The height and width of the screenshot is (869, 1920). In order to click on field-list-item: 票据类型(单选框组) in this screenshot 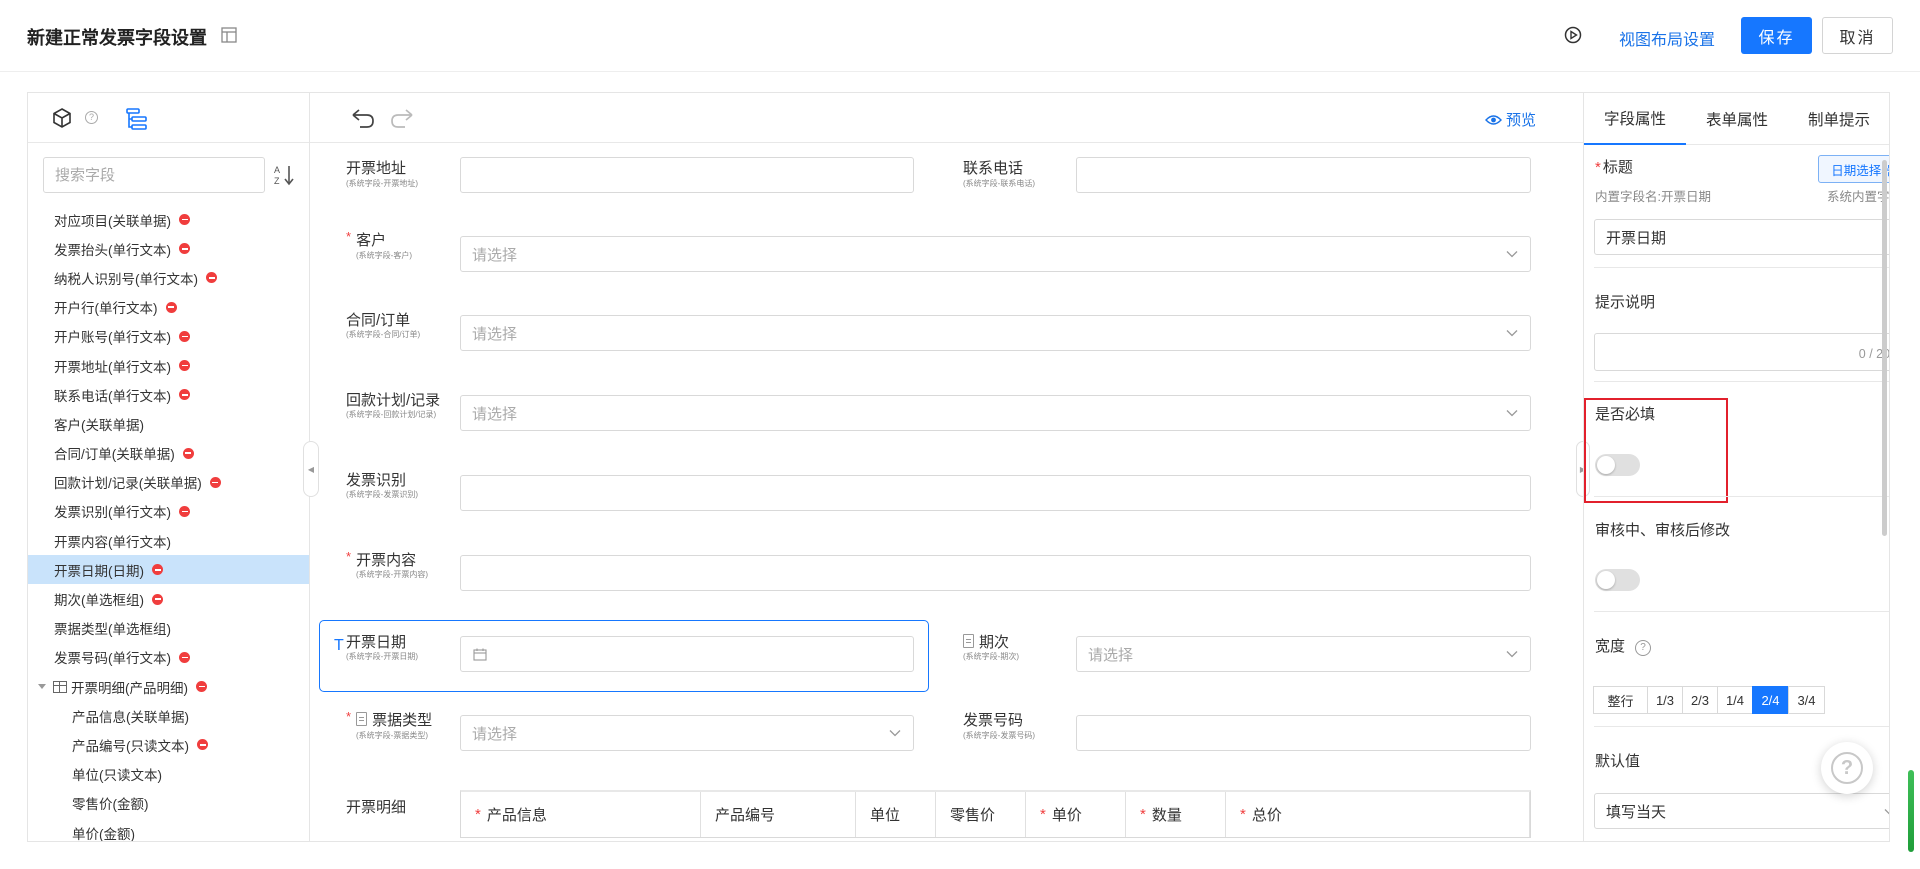, I will do `click(168, 628)`.